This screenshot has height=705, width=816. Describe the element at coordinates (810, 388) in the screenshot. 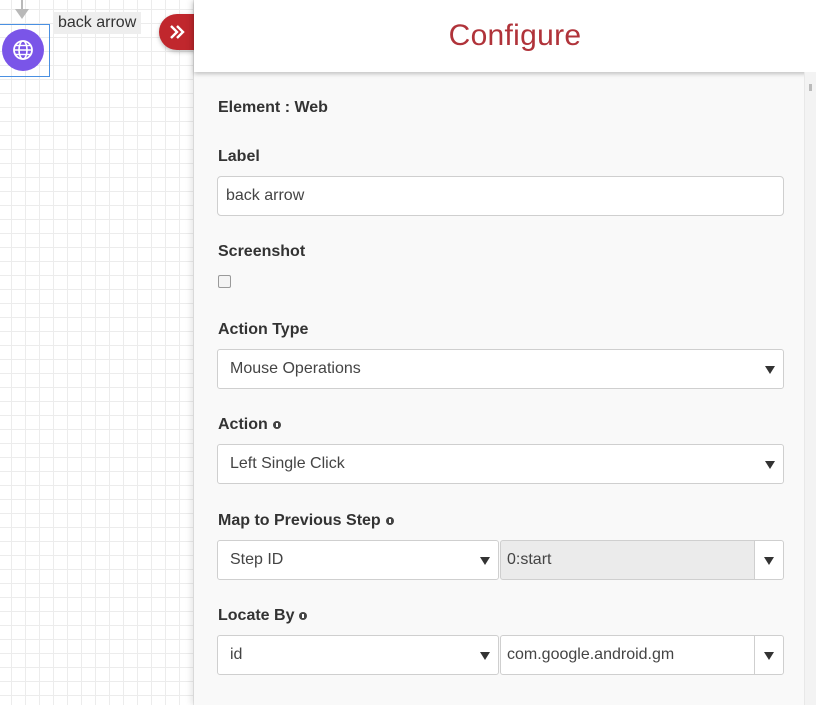

I see `panel-scrollbar` at that location.